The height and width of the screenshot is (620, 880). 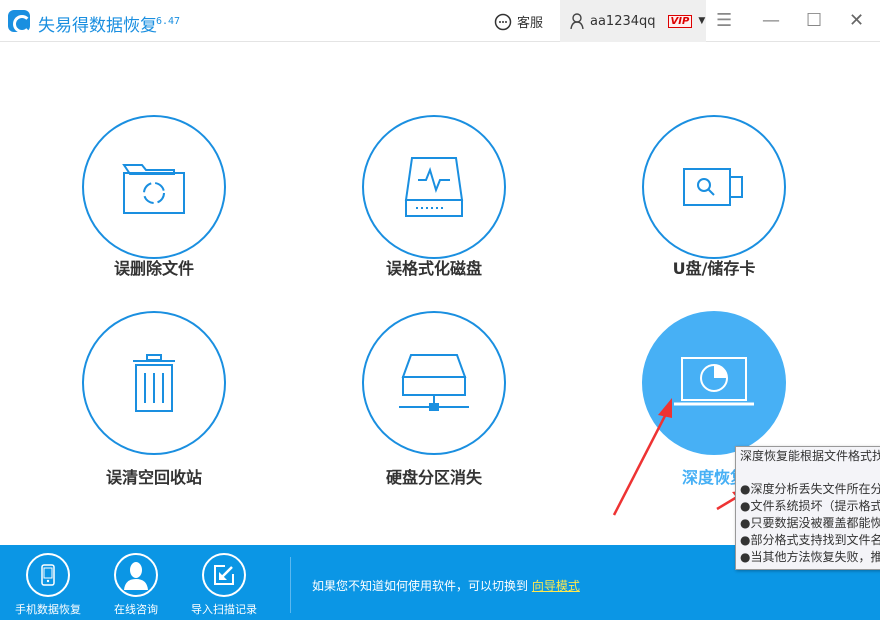 I want to click on tooltip-item: ●部分格式支持找到文件名, so click(x=810, y=540).